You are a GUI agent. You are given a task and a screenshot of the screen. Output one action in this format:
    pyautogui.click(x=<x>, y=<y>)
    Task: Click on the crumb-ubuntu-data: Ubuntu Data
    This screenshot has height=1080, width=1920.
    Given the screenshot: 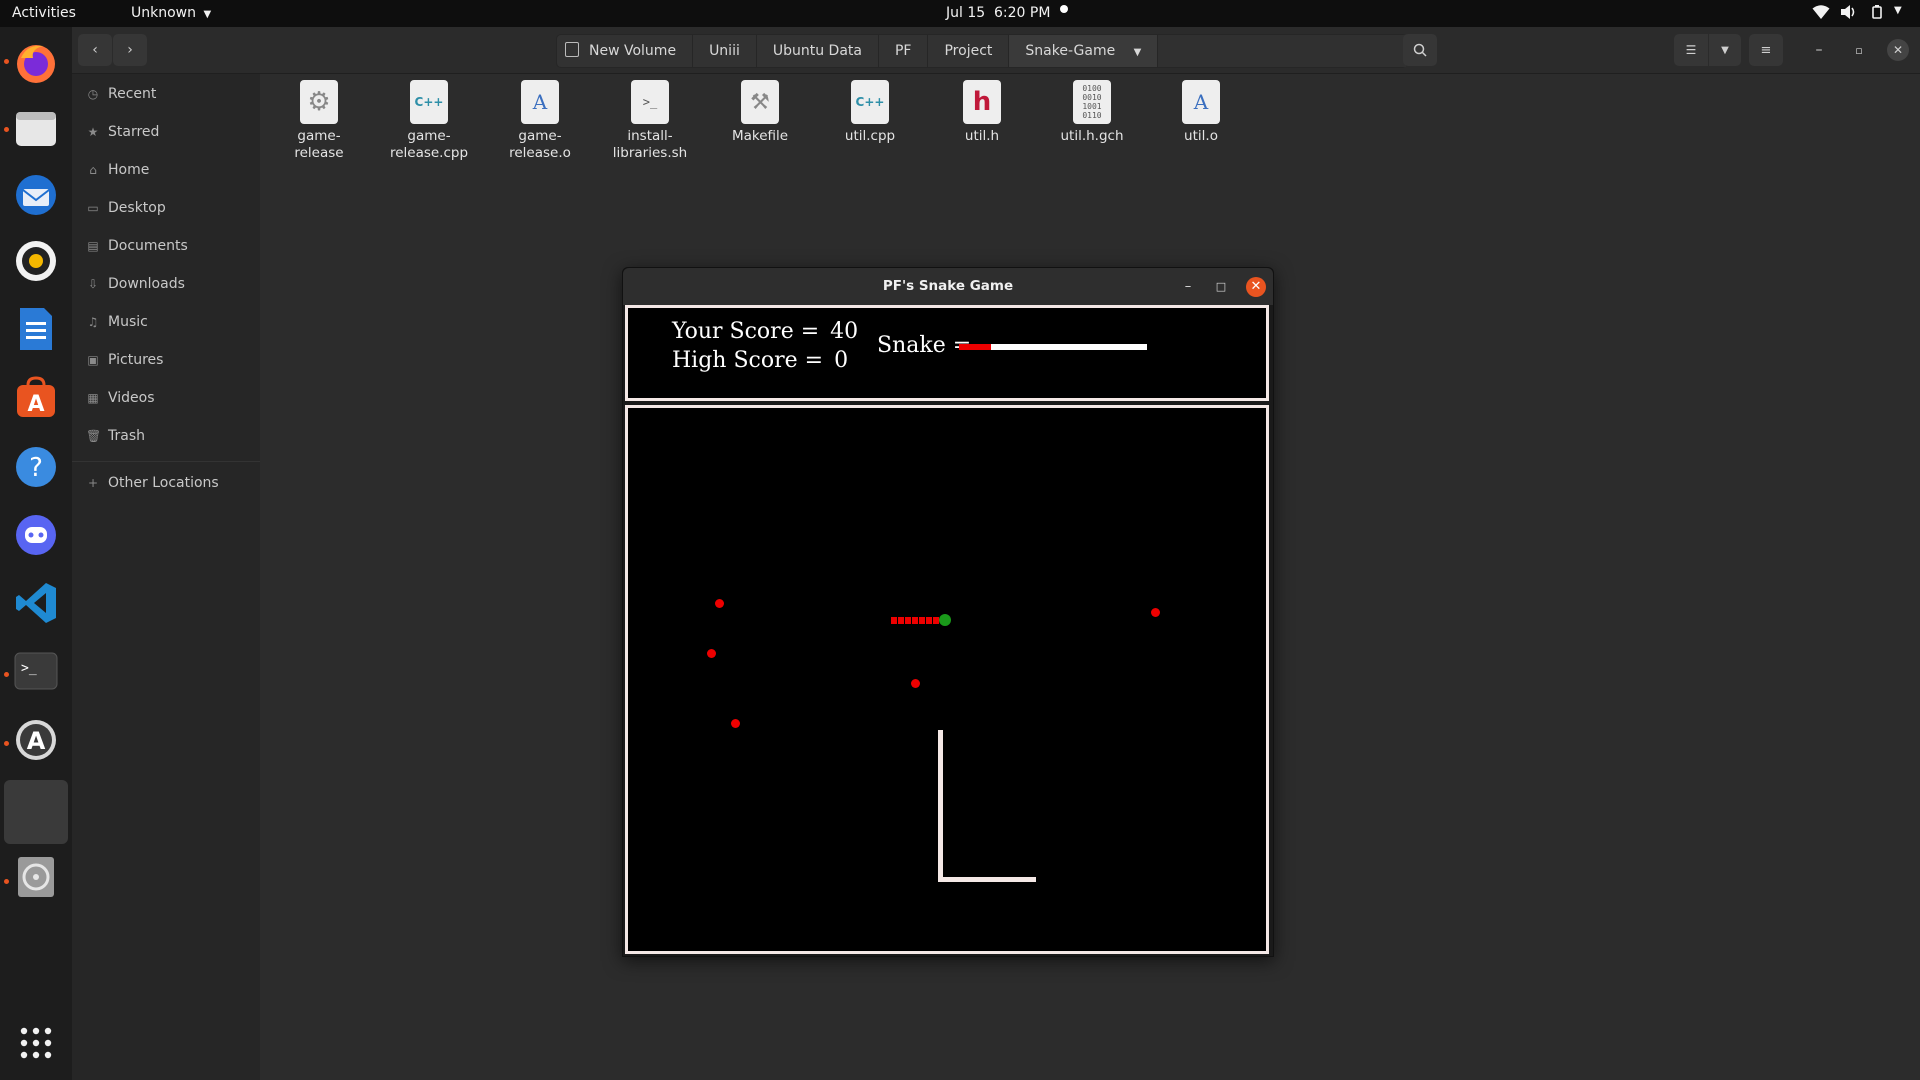 What is the action you would take?
    pyautogui.click(x=818, y=51)
    